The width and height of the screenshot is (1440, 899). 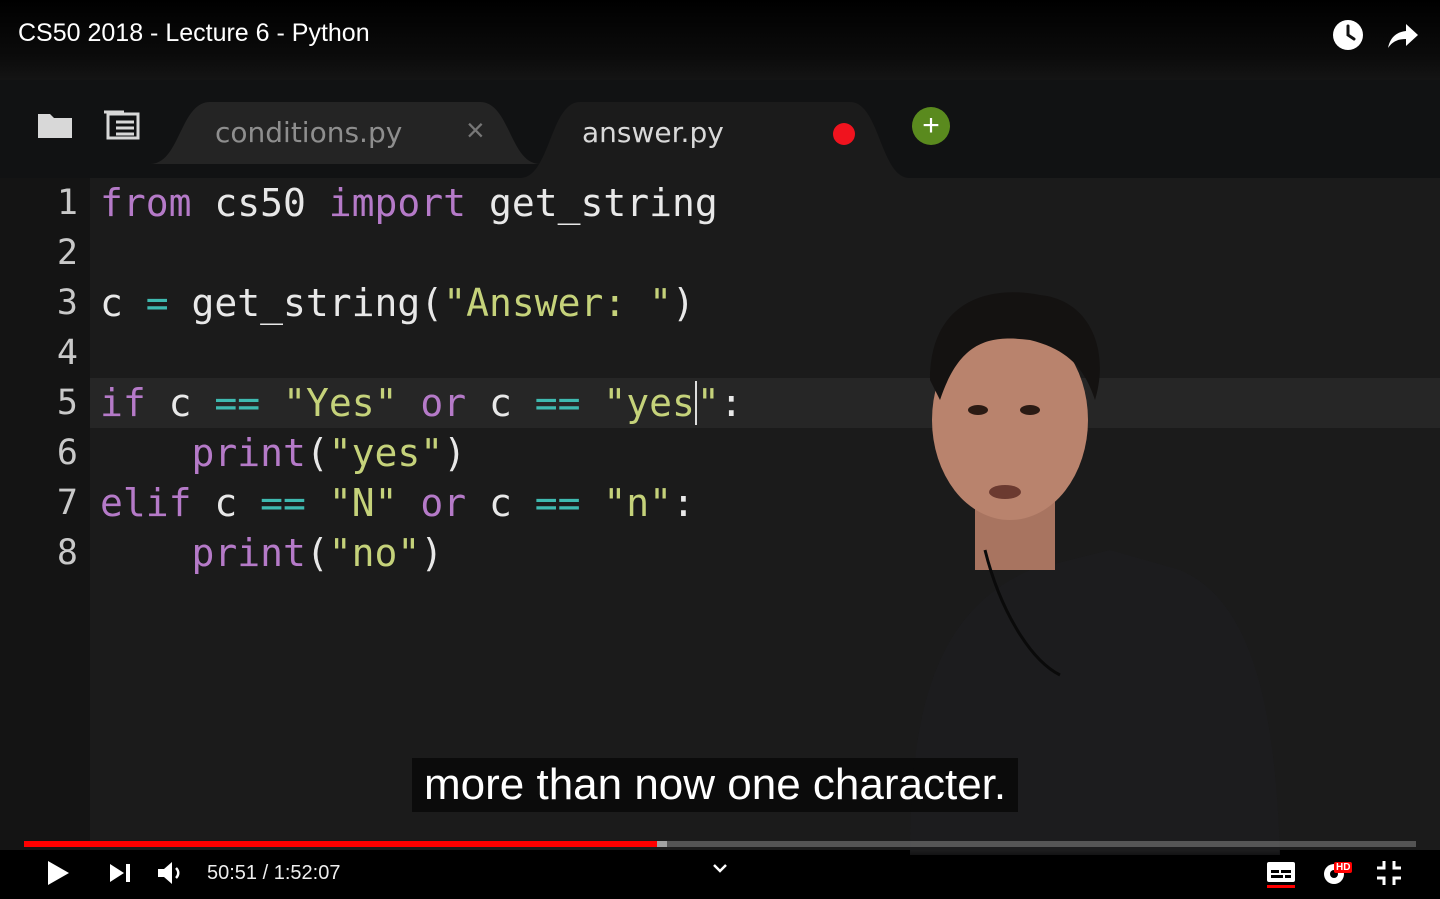 What do you see at coordinates (67, 303) in the screenshot?
I see `line-number: 3` at bounding box center [67, 303].